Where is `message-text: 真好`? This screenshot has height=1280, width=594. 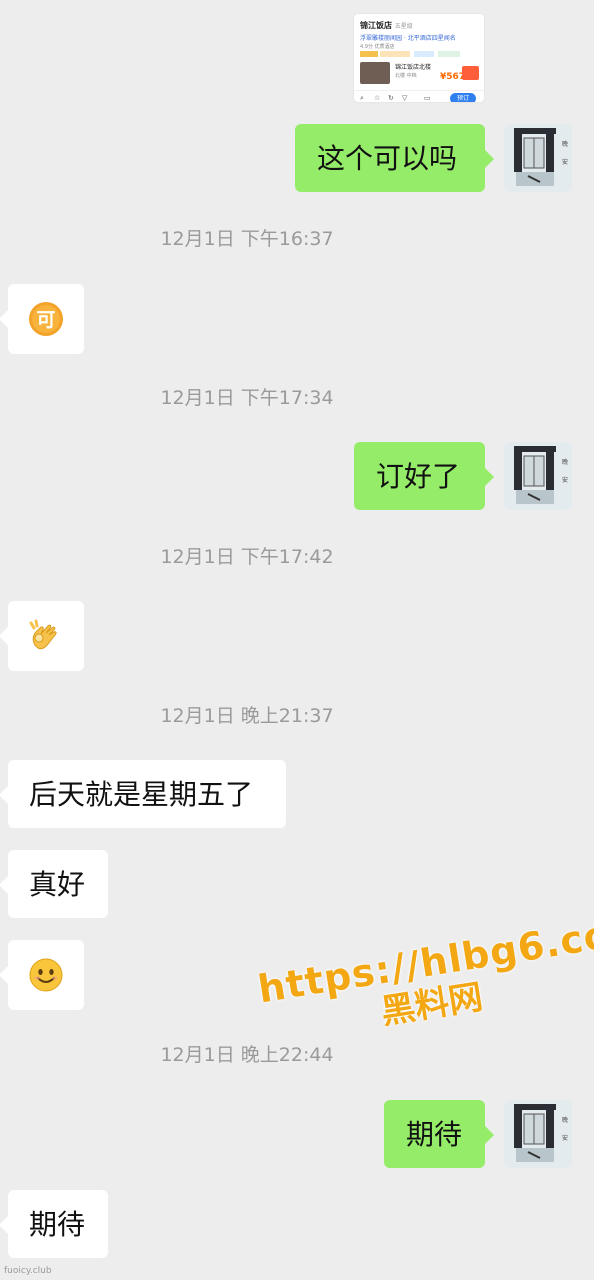 message-text: 真好 is located at coordinates (57, 884).